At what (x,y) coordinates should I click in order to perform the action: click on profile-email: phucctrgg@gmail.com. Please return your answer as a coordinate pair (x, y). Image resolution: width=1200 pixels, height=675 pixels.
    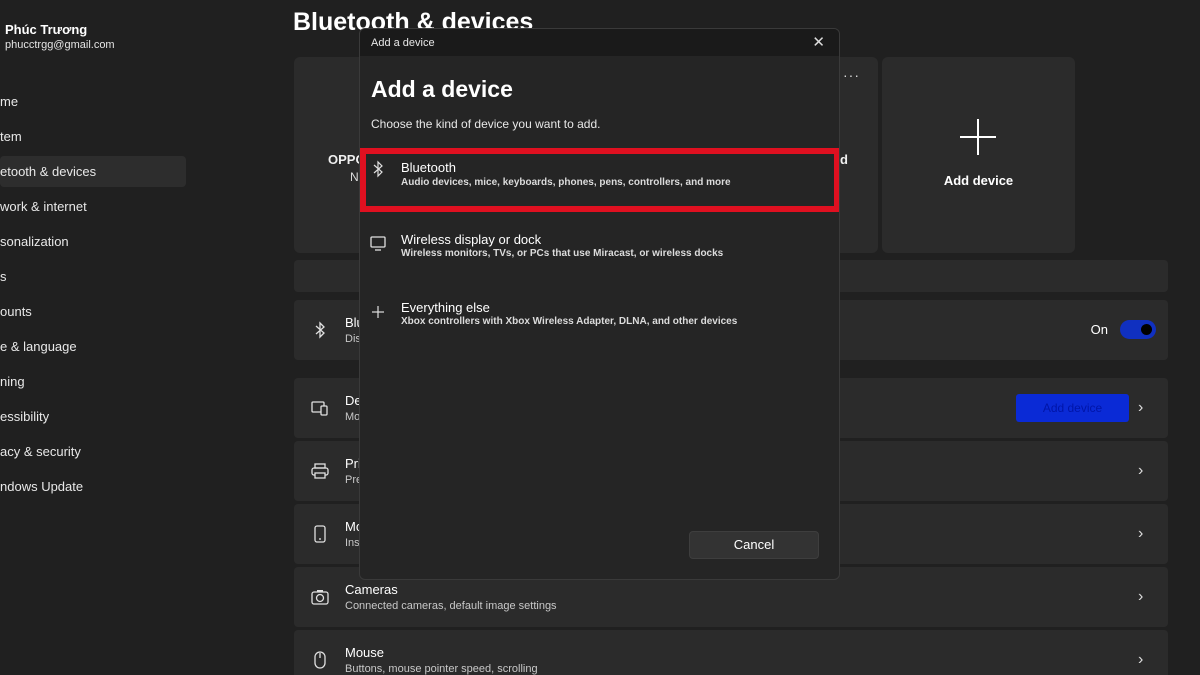
    Looking at the image, I should click on (60, 45).